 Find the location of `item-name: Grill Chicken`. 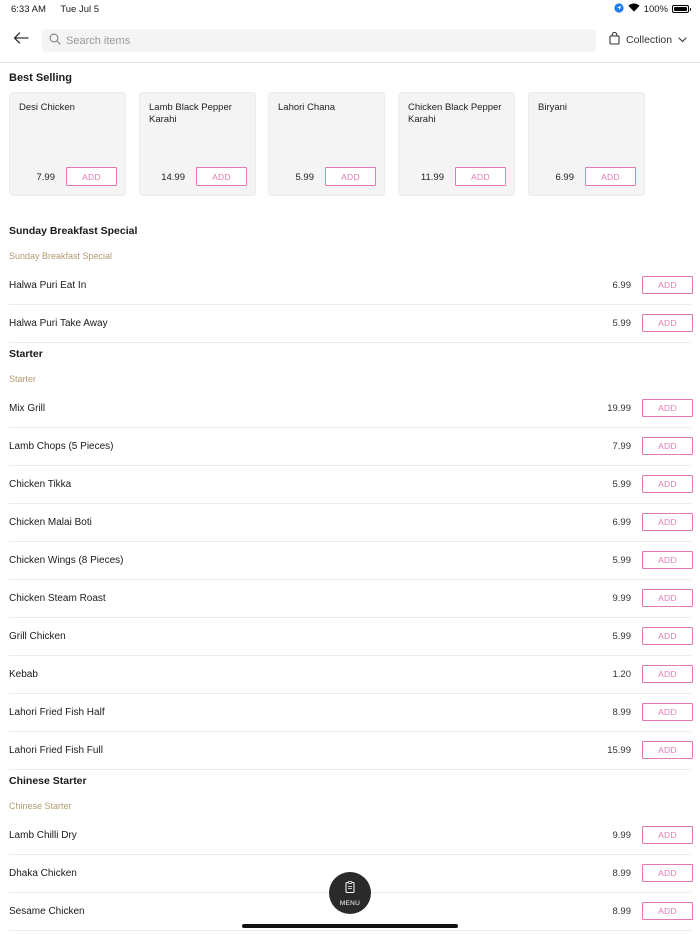

item-name: Grill Chicken is located at coordinates (37, 636).